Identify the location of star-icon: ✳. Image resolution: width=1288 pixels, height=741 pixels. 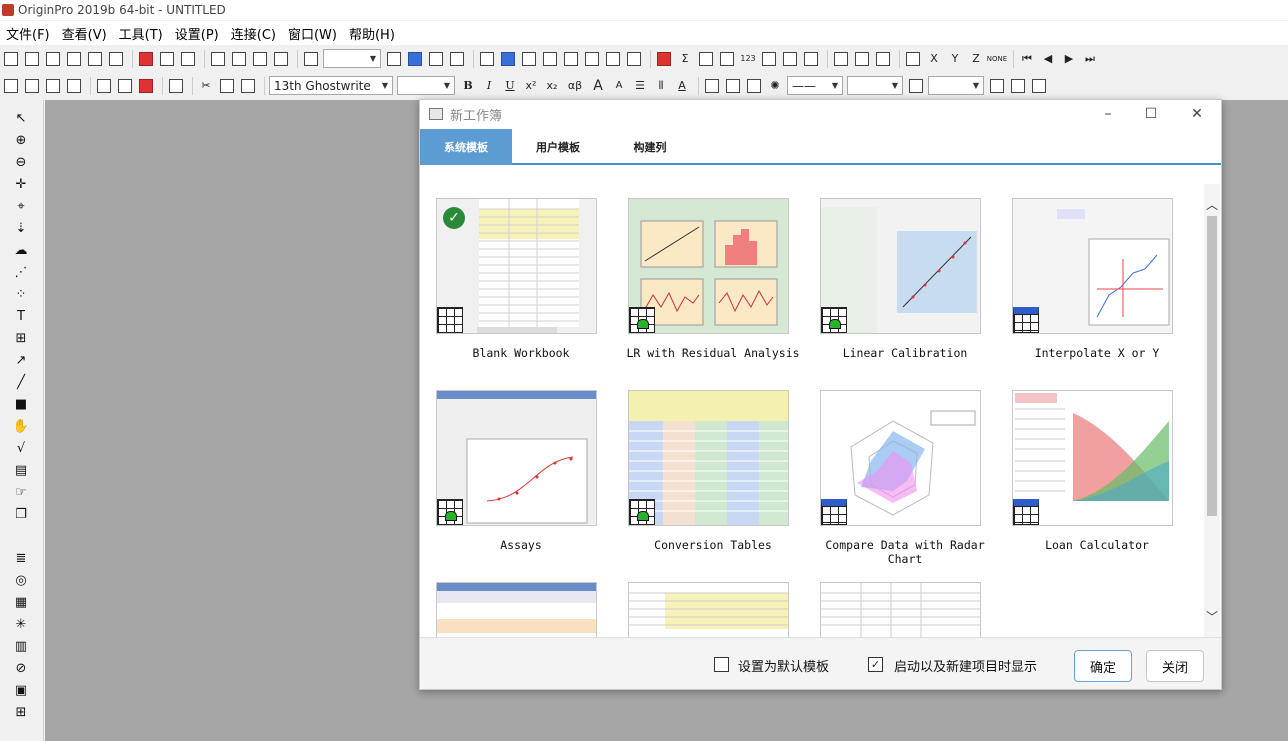
(21, 624).